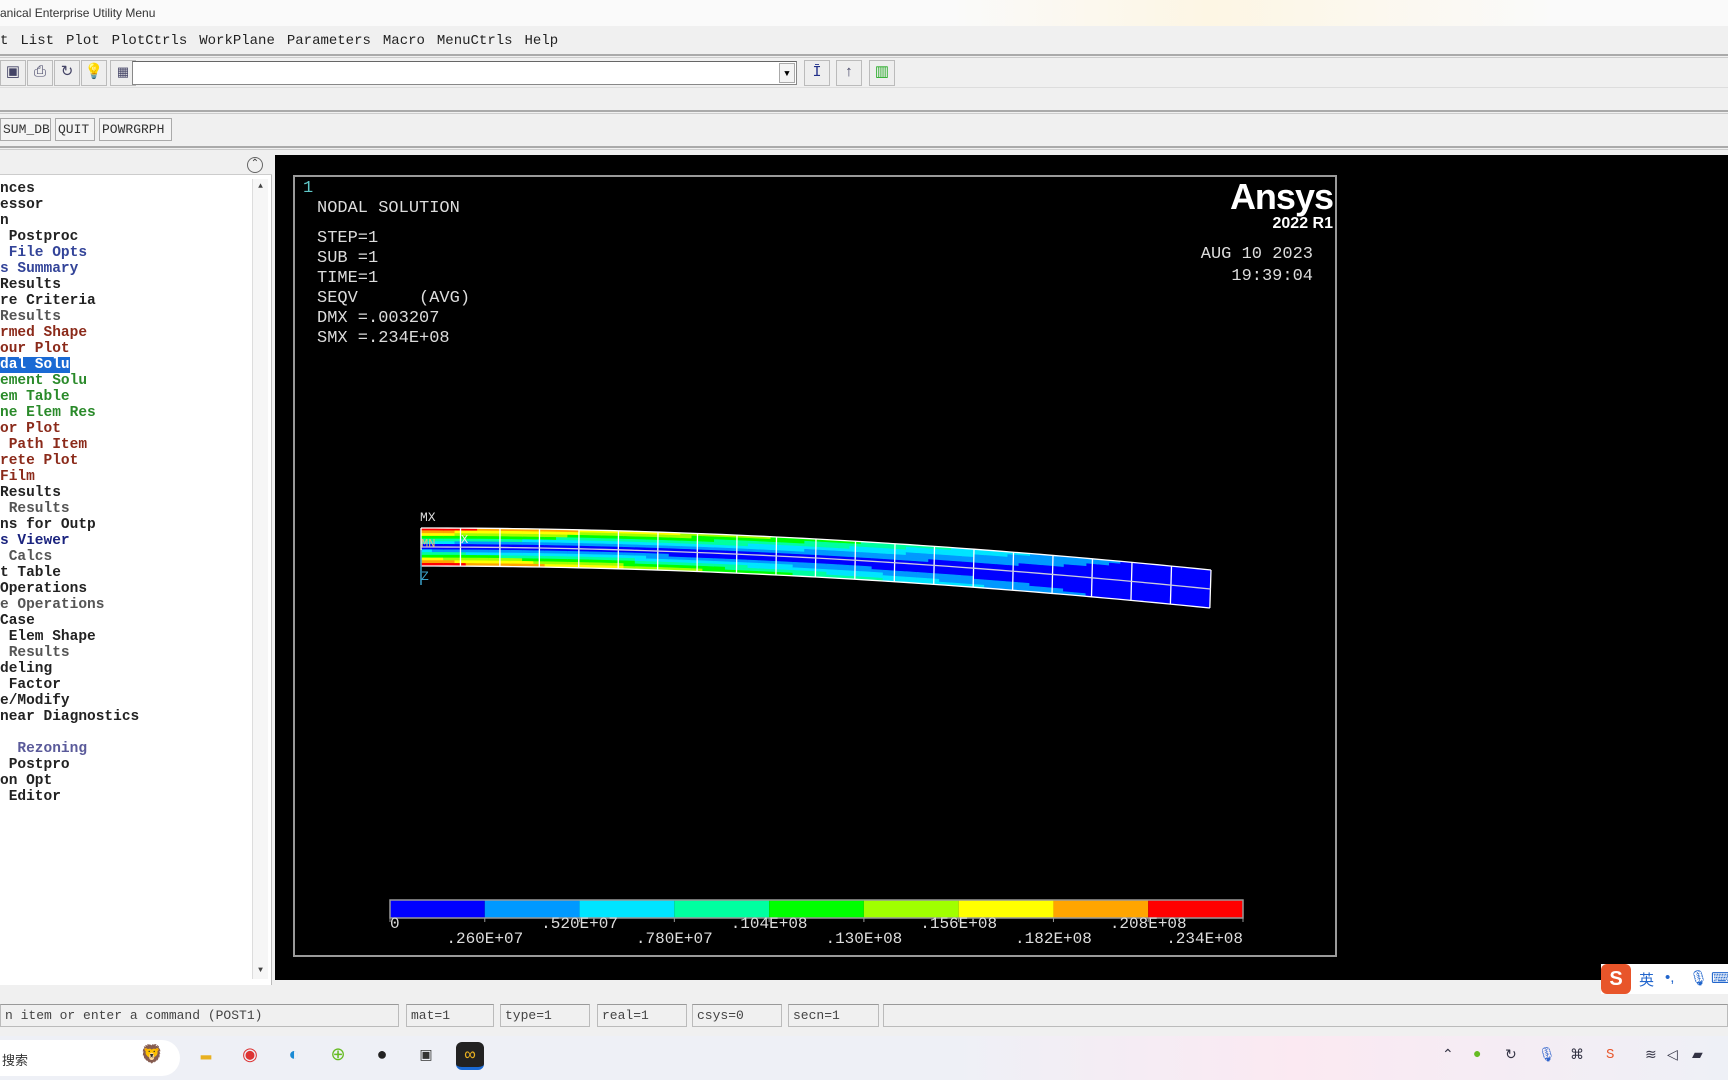 The image size is (1728, 1080). What do you see at coordinates (260, 579) in the screenshot?
I see `tree-scrollbar: ▲ ▼` at bounding box center [260, 579].